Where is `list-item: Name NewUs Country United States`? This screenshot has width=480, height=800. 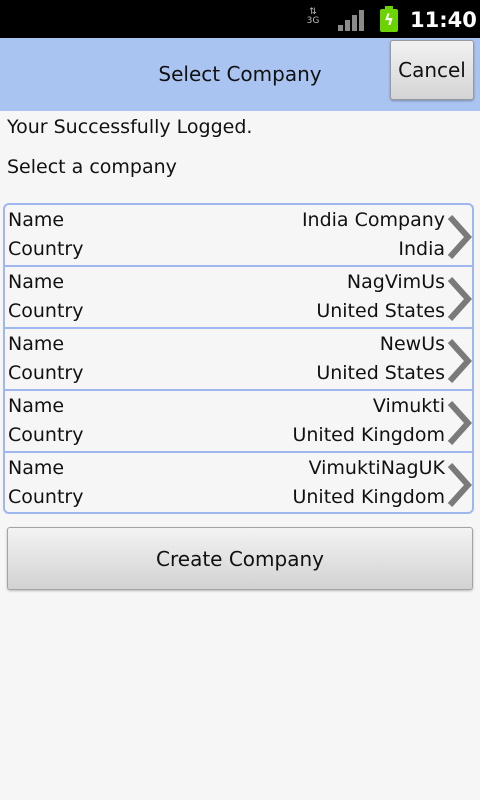
list-item: Name NewUs Country United States is located at coordinates (238, 360).